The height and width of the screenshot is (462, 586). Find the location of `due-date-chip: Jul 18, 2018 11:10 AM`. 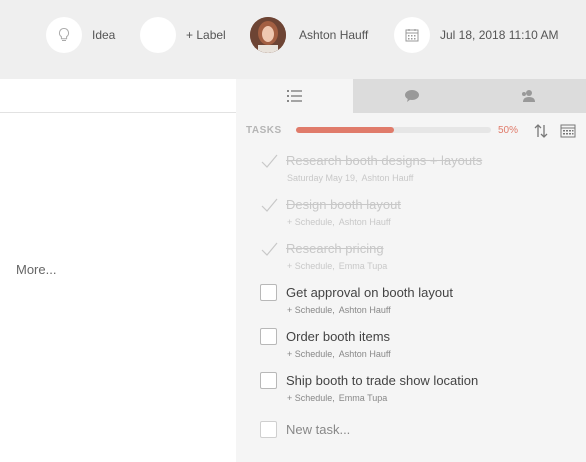

due-date-chip: Jul 18, 2018 11:10 AM is located at coordinates (476, 35).